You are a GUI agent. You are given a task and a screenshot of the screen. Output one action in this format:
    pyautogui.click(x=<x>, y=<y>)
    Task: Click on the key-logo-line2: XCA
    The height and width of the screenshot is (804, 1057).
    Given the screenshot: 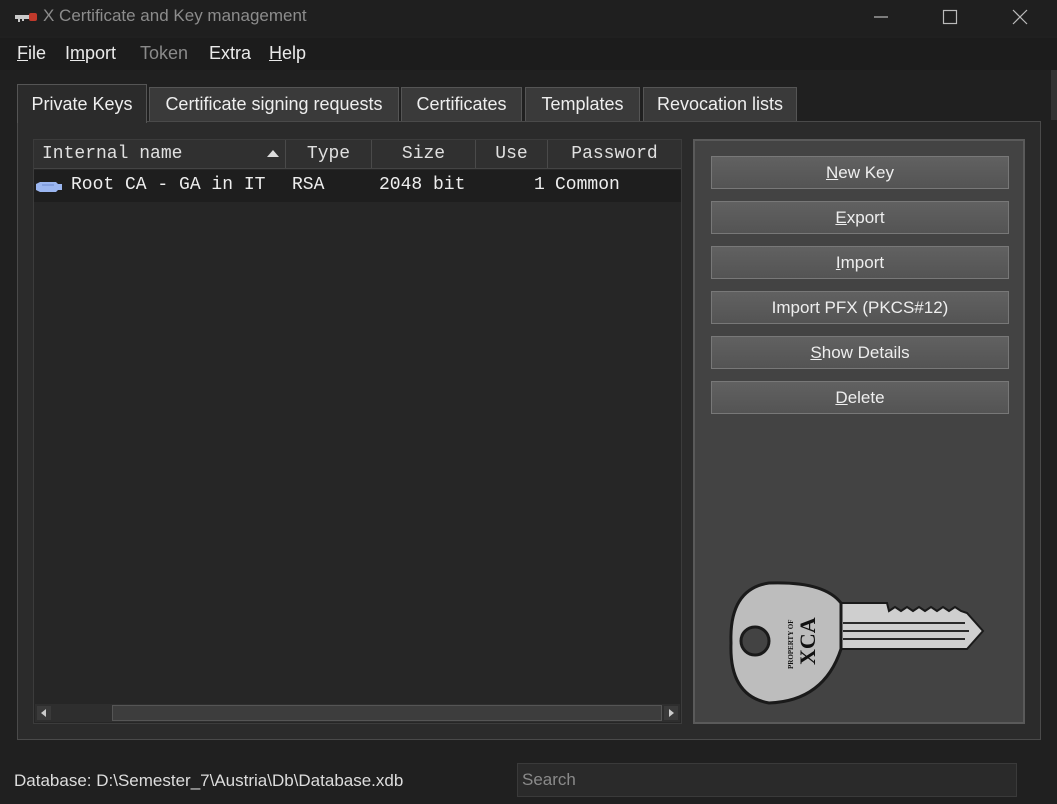 What is the action you would take?
    pyautogui.click(x=807, y=641)
    